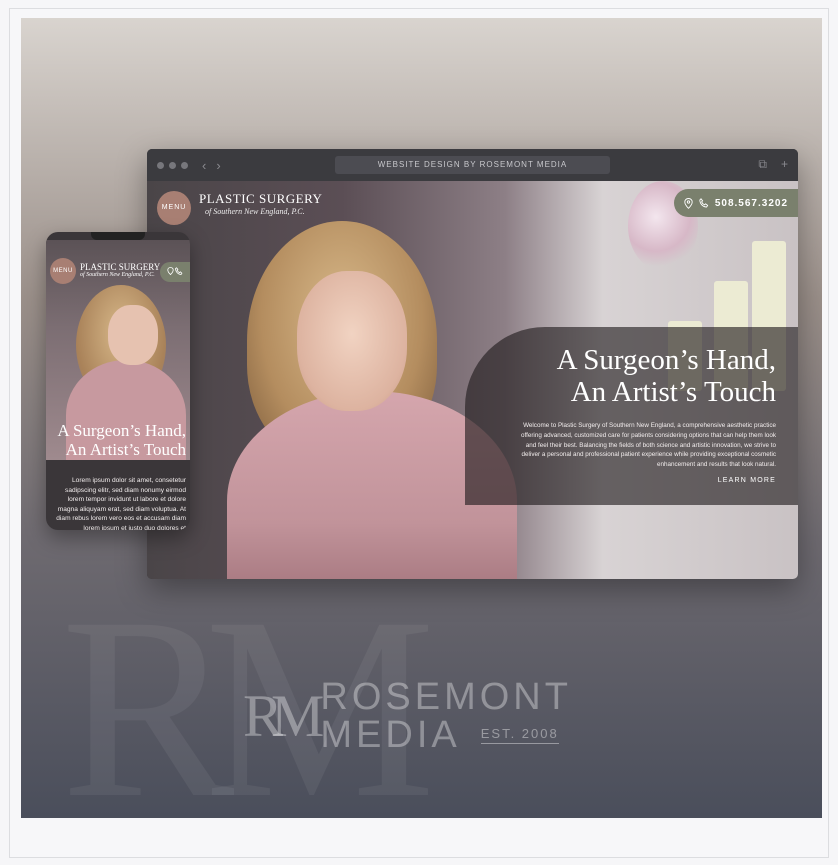 This screenshot has width=838, height=865. I want to click on location-pin-icon, so click(688, 203).